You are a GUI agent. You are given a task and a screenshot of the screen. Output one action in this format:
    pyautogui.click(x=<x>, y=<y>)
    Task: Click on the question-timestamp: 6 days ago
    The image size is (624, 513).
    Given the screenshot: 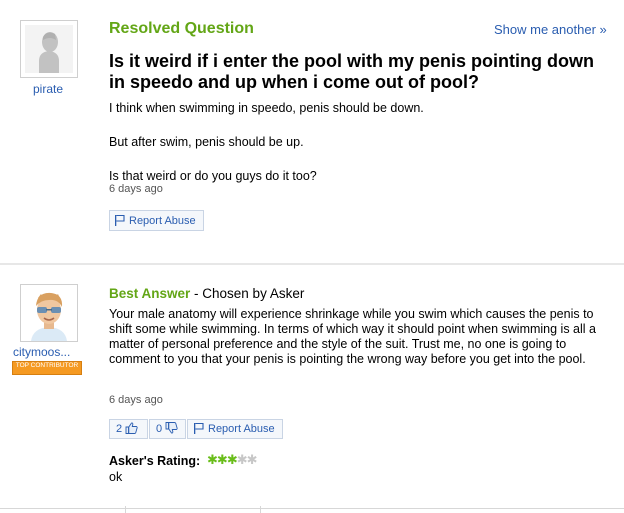 What is the action you would take?
    pyautogui.click(x=136, y=189)
    